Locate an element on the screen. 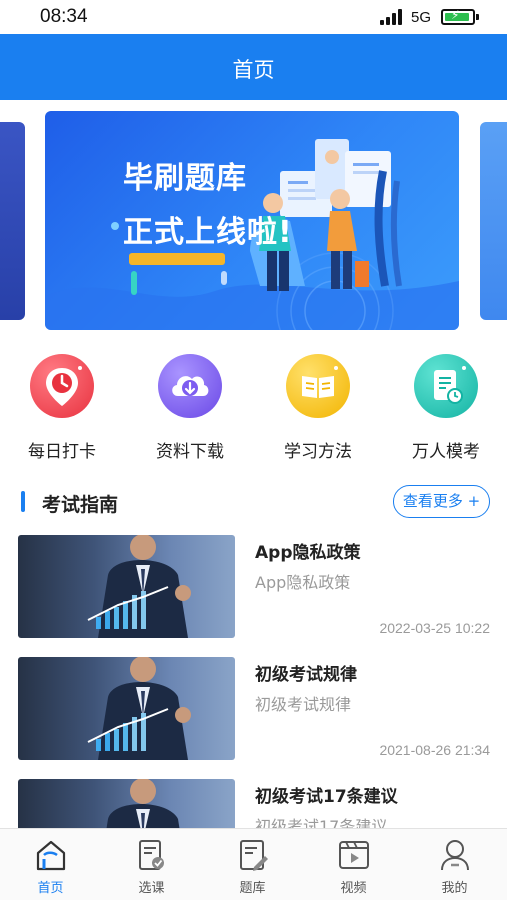 The width and height of the screenshot is (507, 900). list-item: App隐私政策 App隐私政策 2022-03-25 10:22 is located at coordinates (253, 585).